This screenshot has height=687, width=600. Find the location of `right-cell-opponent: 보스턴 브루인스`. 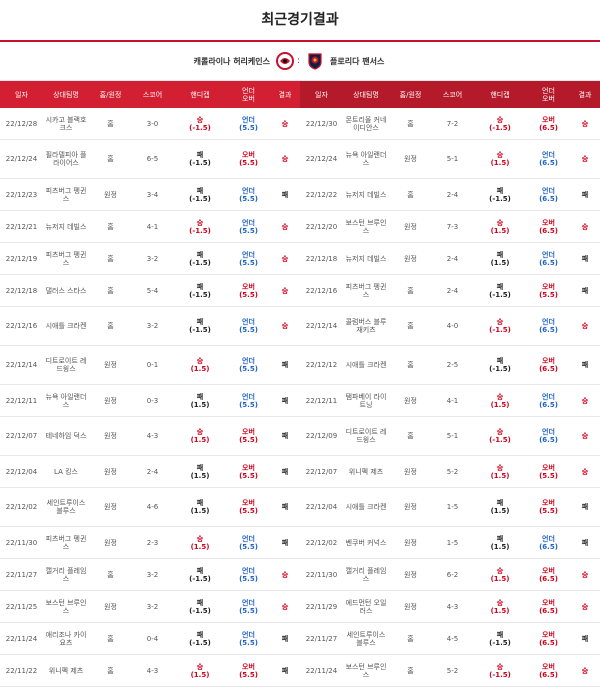

right-cell-opponent: 보스턴 브루인스 is located at coordinates (366, 226).